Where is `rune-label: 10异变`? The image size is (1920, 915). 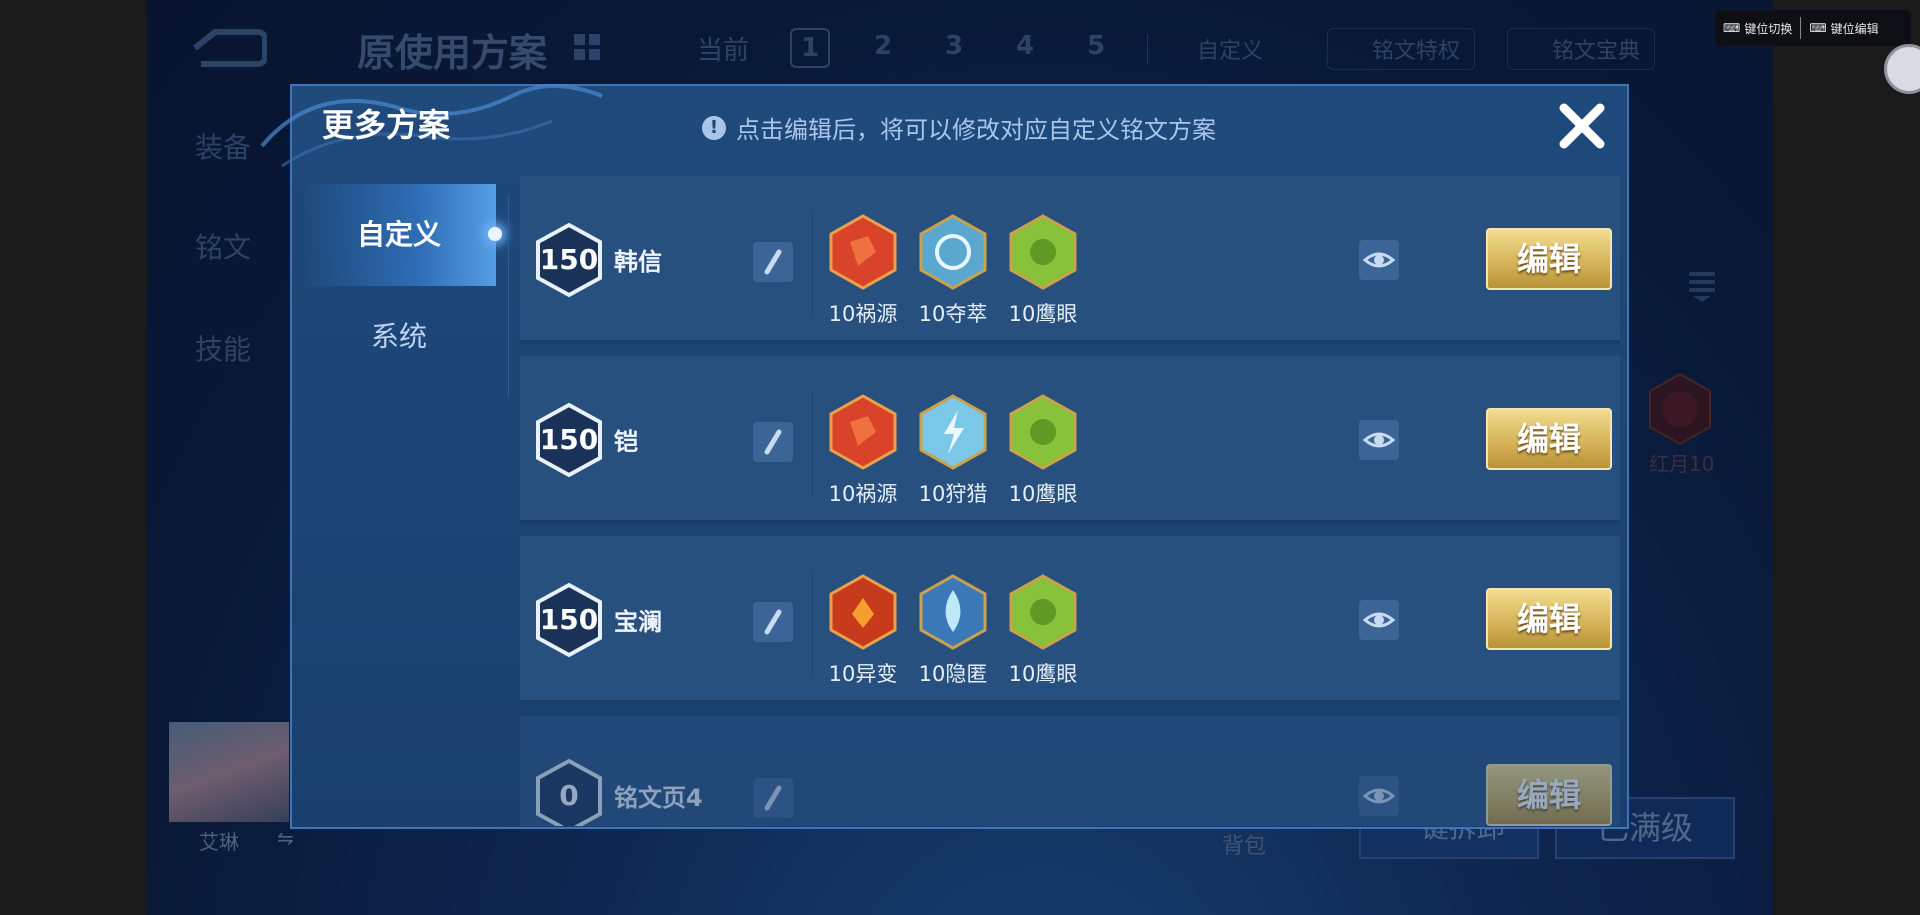
rune-label: 10异变 is located at coordinates (863, 674).